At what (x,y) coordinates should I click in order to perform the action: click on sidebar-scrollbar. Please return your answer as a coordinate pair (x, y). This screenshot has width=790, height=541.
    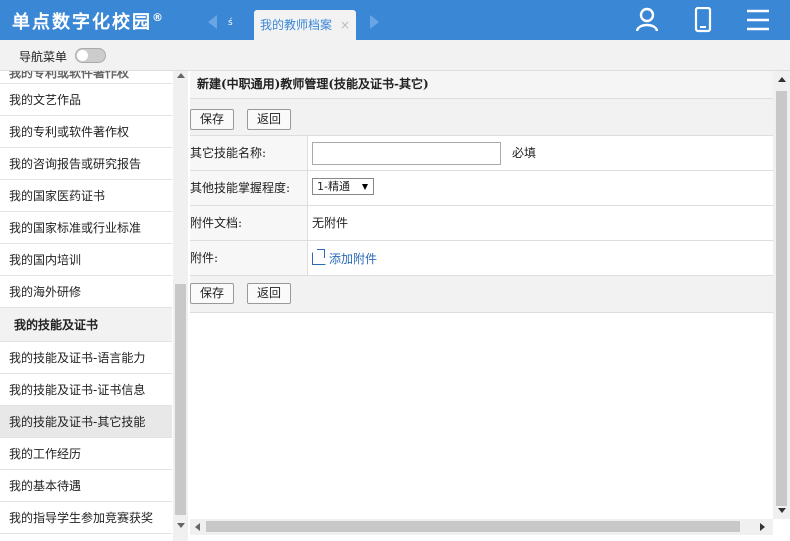
    Looking at the image, I should click on (180, 306).